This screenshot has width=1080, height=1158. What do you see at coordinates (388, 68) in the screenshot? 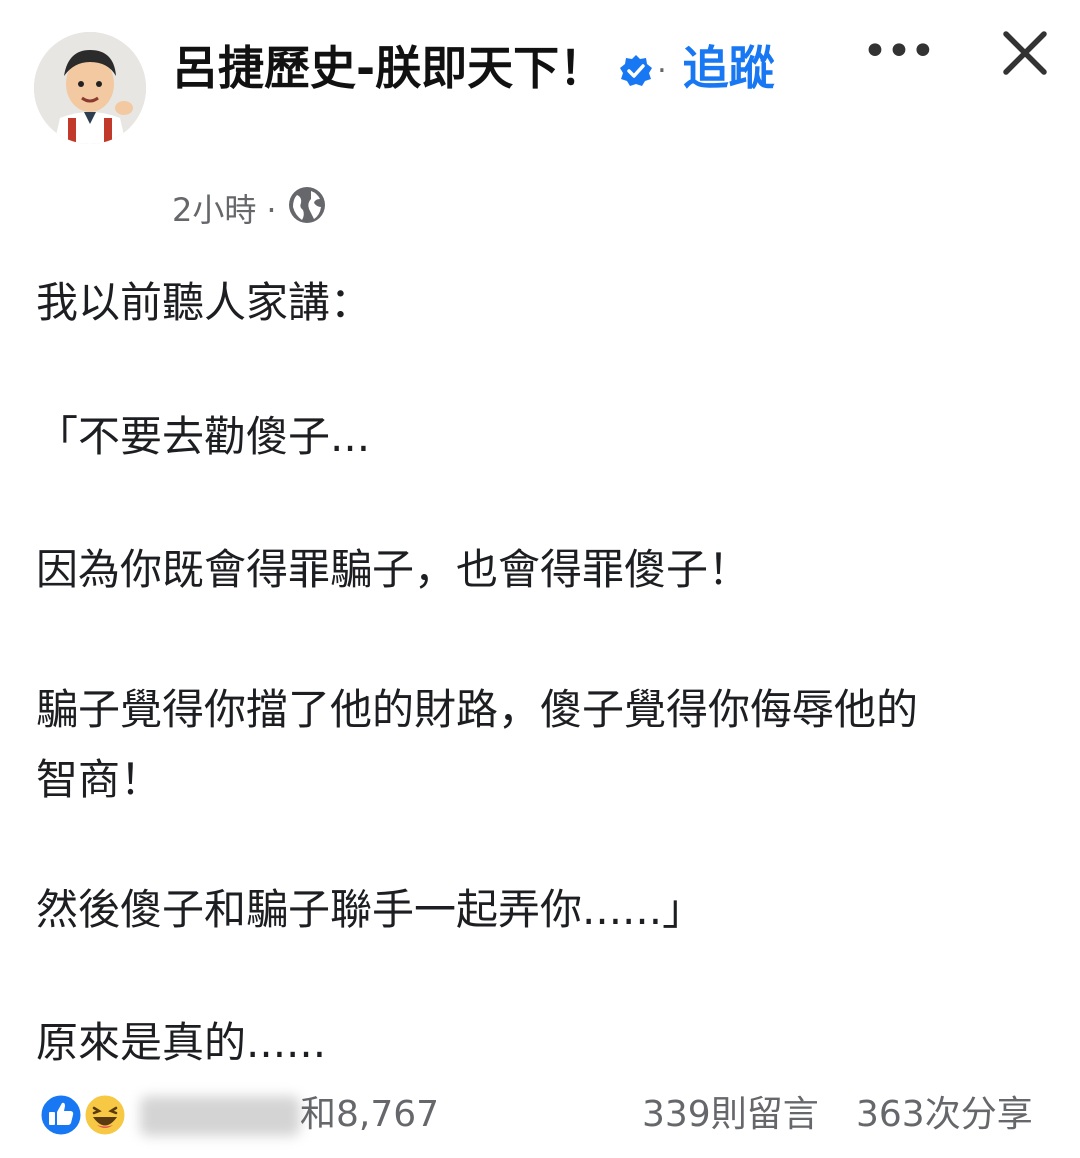
I see `page-name: 呂捷歷史-朕即天下！` at bounding box center [388, 68].